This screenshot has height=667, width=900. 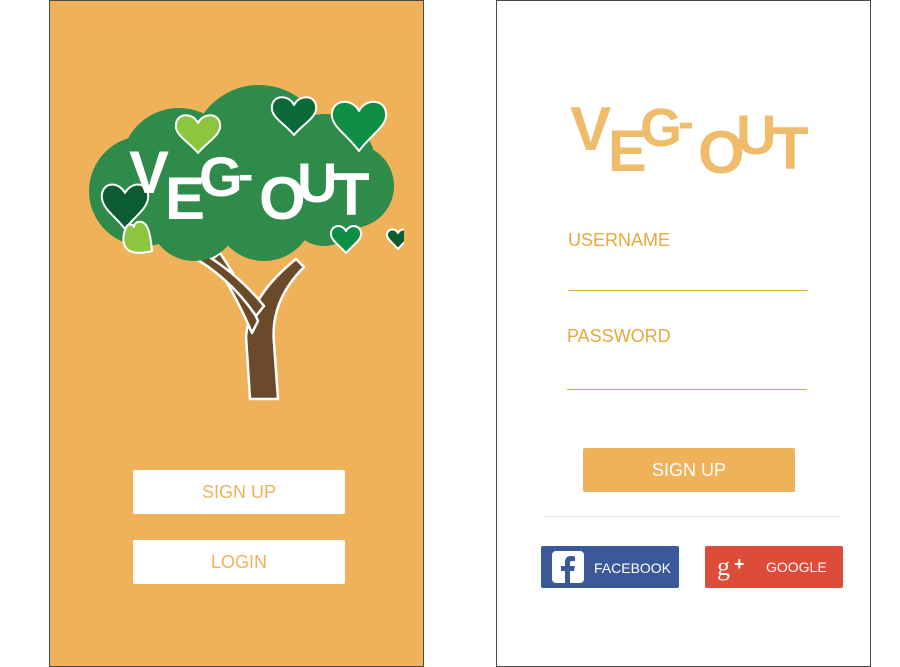 What do you see at coordinates (692, 516) in the screenshot?
I see `divider` at bounding box center [692, 516].